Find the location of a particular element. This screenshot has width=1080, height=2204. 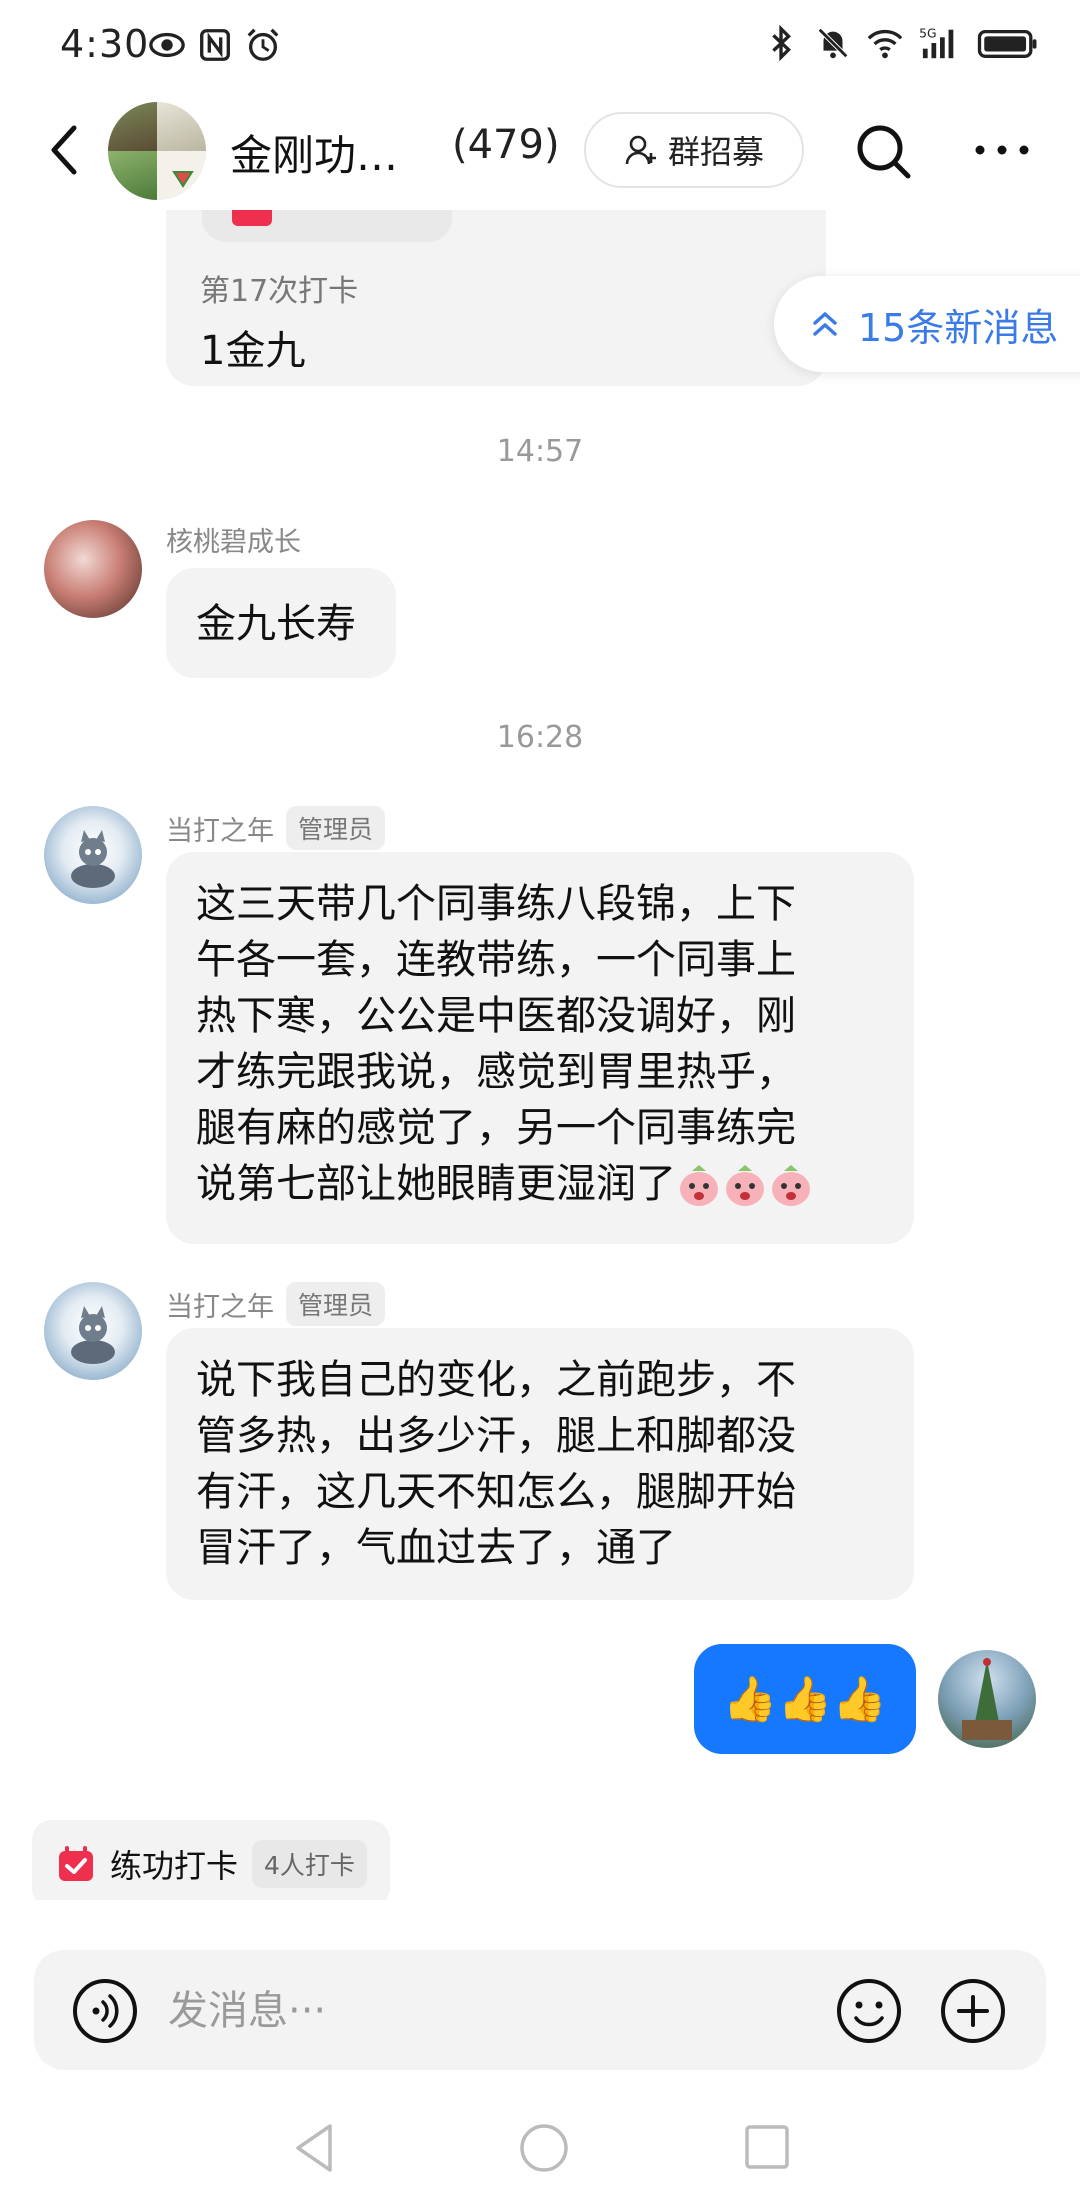

bluetooth-icon is located at coordinates (781, 43).